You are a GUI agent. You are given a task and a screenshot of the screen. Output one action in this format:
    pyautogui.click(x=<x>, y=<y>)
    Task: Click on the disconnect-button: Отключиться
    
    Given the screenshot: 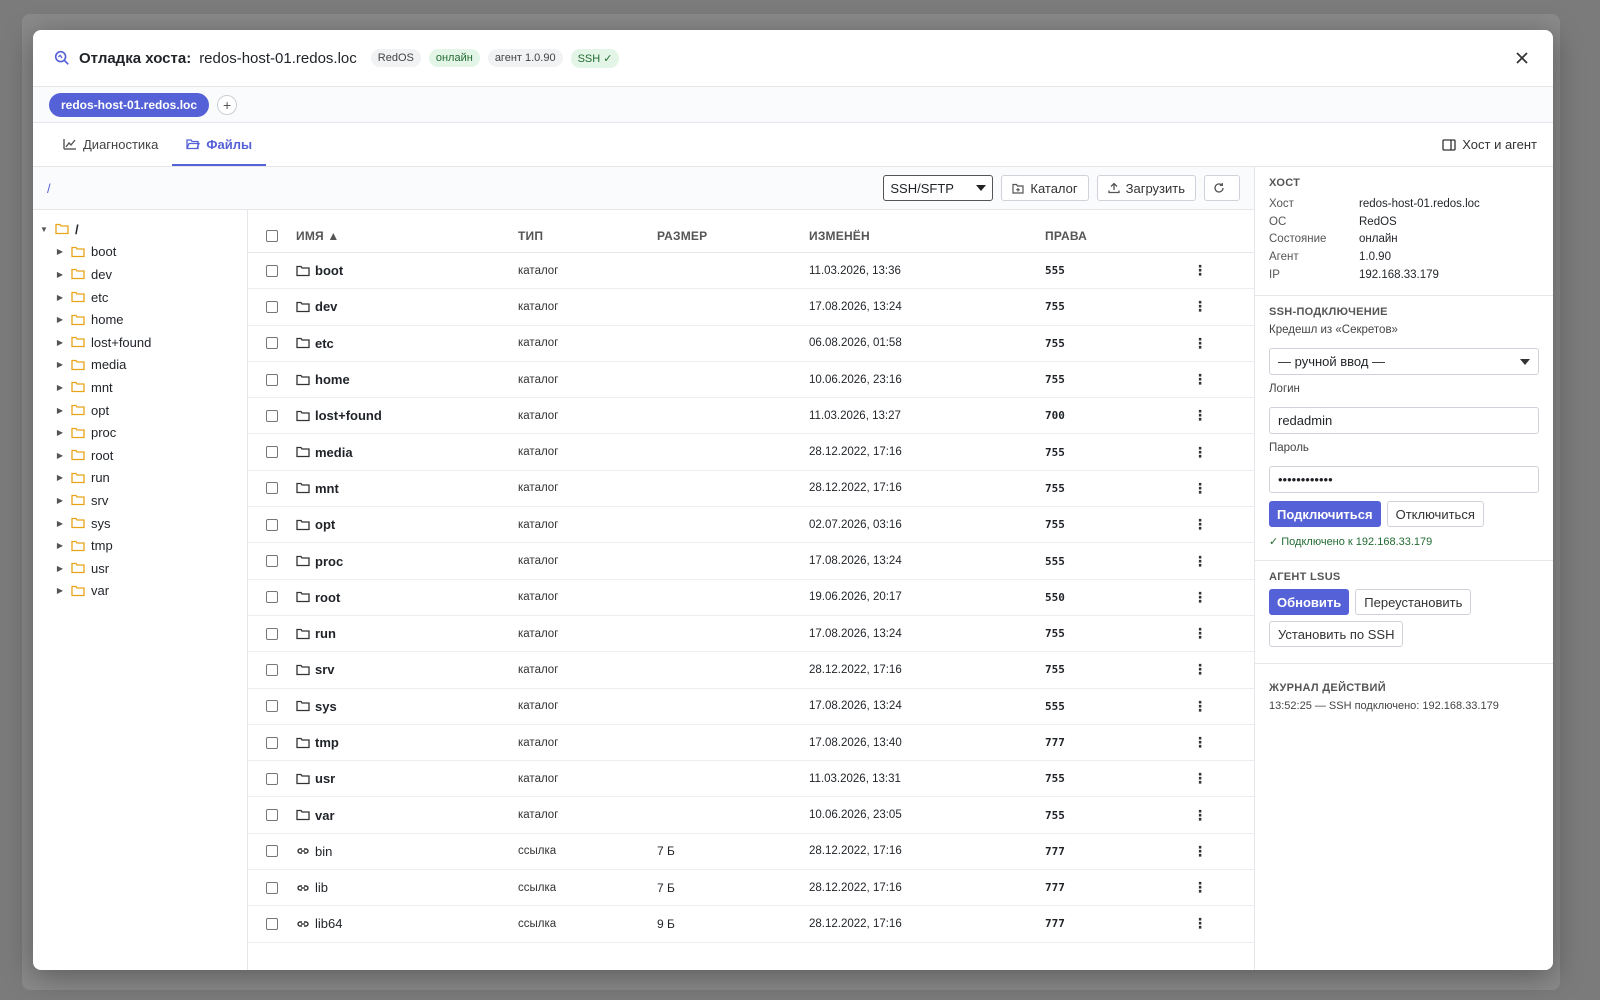 What is the action you would take?
    pyautogui.click(x=1435, y=514)
    